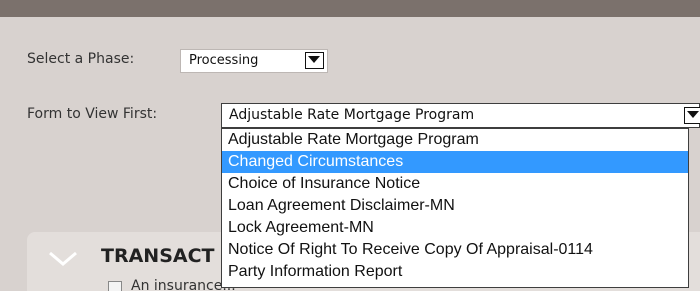 Image resolution: width=700 pixels, height=291 pixels. I want to click on form-option-highlighted: Changed Circumstances, so click(455, 162).